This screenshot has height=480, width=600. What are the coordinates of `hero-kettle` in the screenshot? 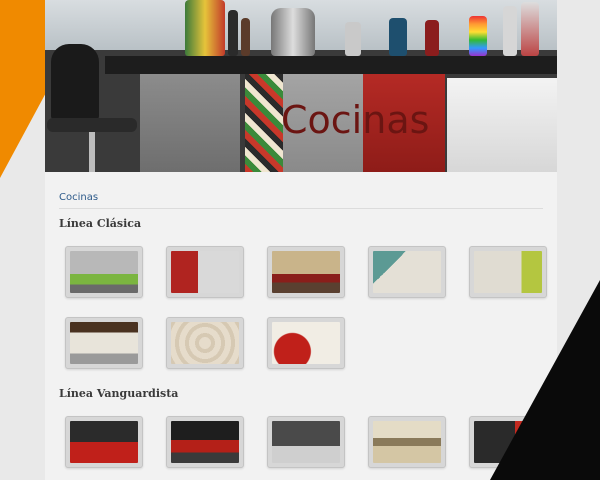 It's located at (293, 32).